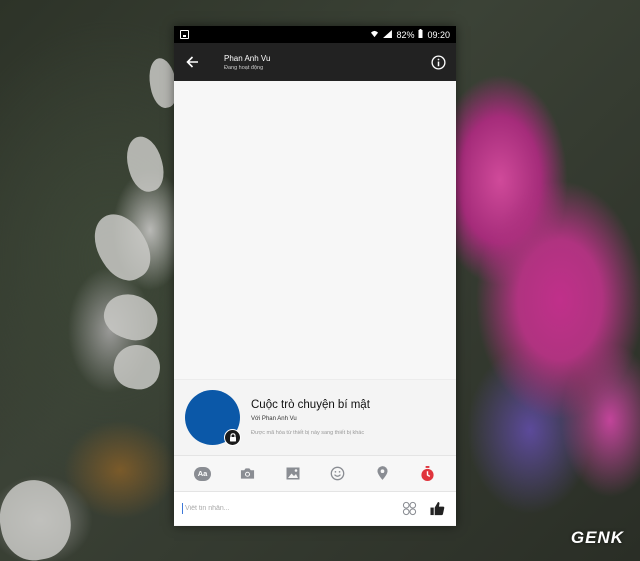 The height and width of the screenshot is (561, 640). Describe the element at coordinates (274, 419) in the screenshot. I see `secret-conversation-with: Với Phan Anh Vu` at that location.